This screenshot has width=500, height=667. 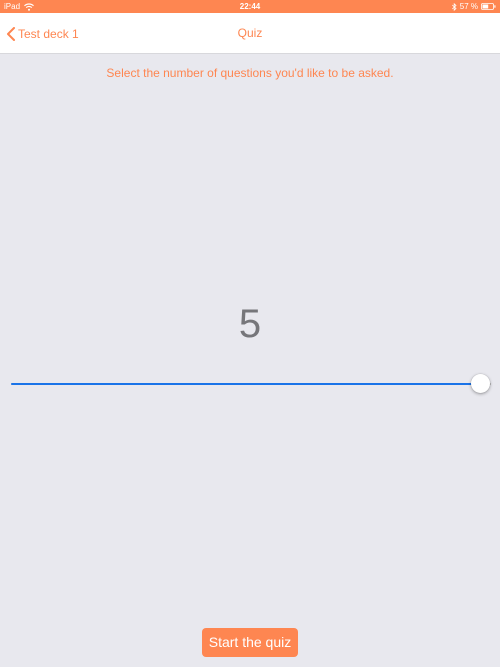 I want to click on battery-percent: 57 %, so click(x=468, y=6).